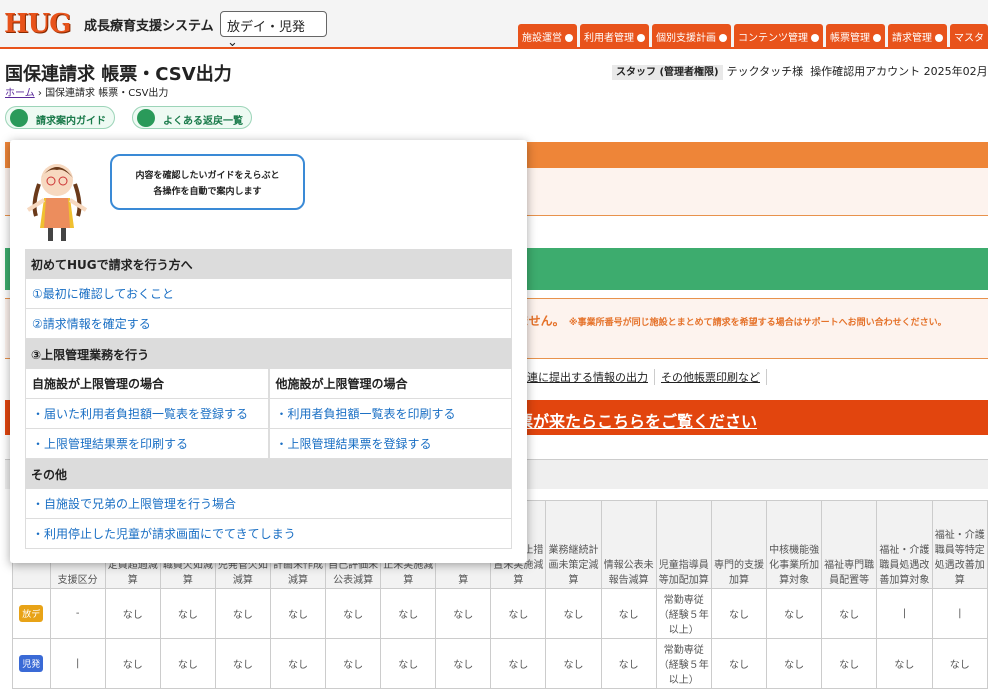 The width and height of the screenshot is (988, 689). I want to click on nav-tab: コンテンツ管理, so click(778, 36).